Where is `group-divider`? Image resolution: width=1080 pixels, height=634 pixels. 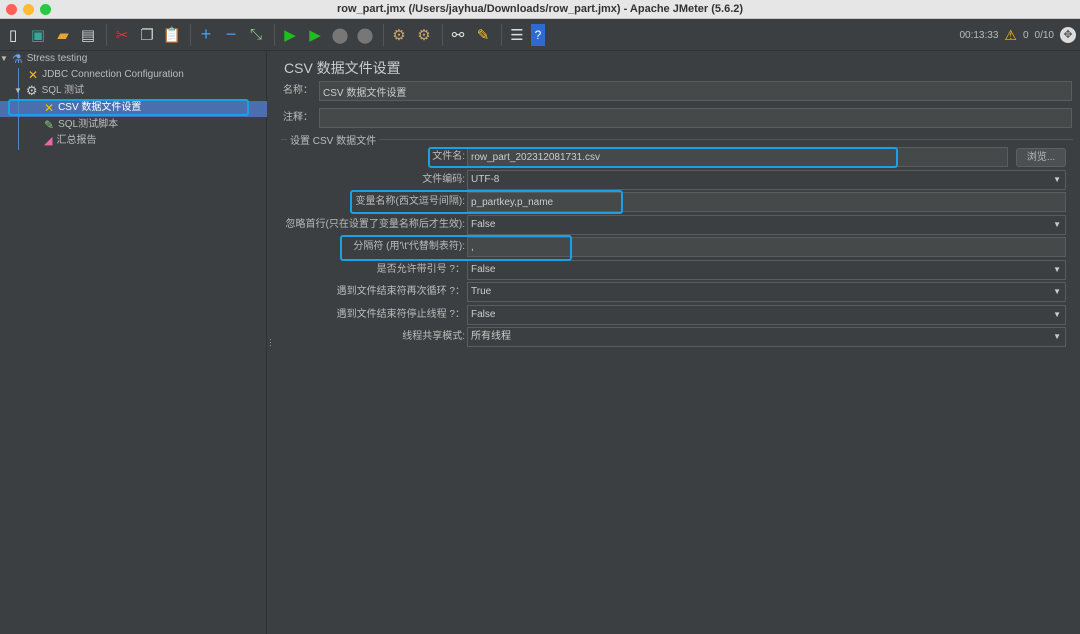 group-divider is located at coordinates (677, 139).